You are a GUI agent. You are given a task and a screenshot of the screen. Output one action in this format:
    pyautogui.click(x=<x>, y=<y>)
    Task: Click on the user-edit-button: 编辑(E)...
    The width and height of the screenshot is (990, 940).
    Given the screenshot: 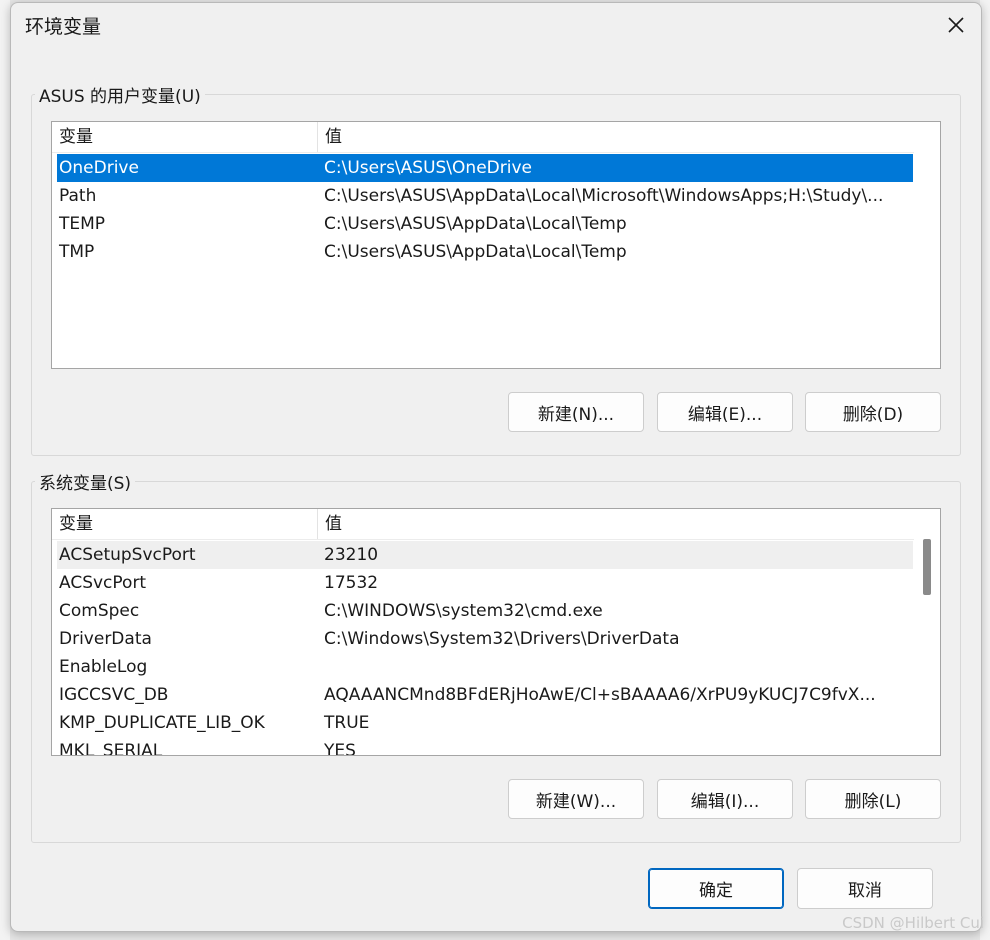 What is the action you would take?
    pyautogui.click(x=725, y=412)
    